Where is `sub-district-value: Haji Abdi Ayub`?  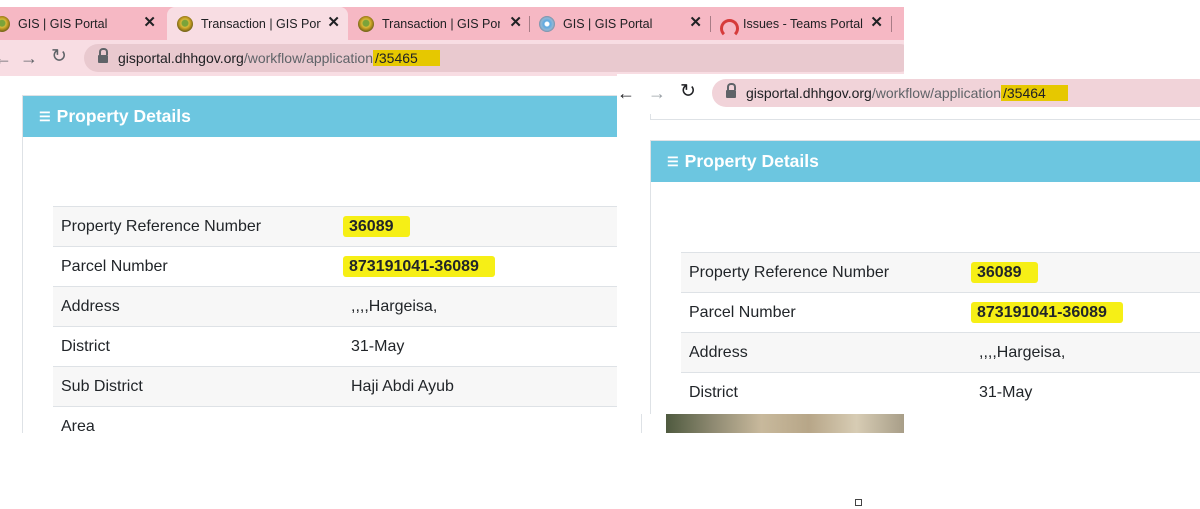
sub-district-value: Haji Abdi Ayub is located at coordinates (494, 386).